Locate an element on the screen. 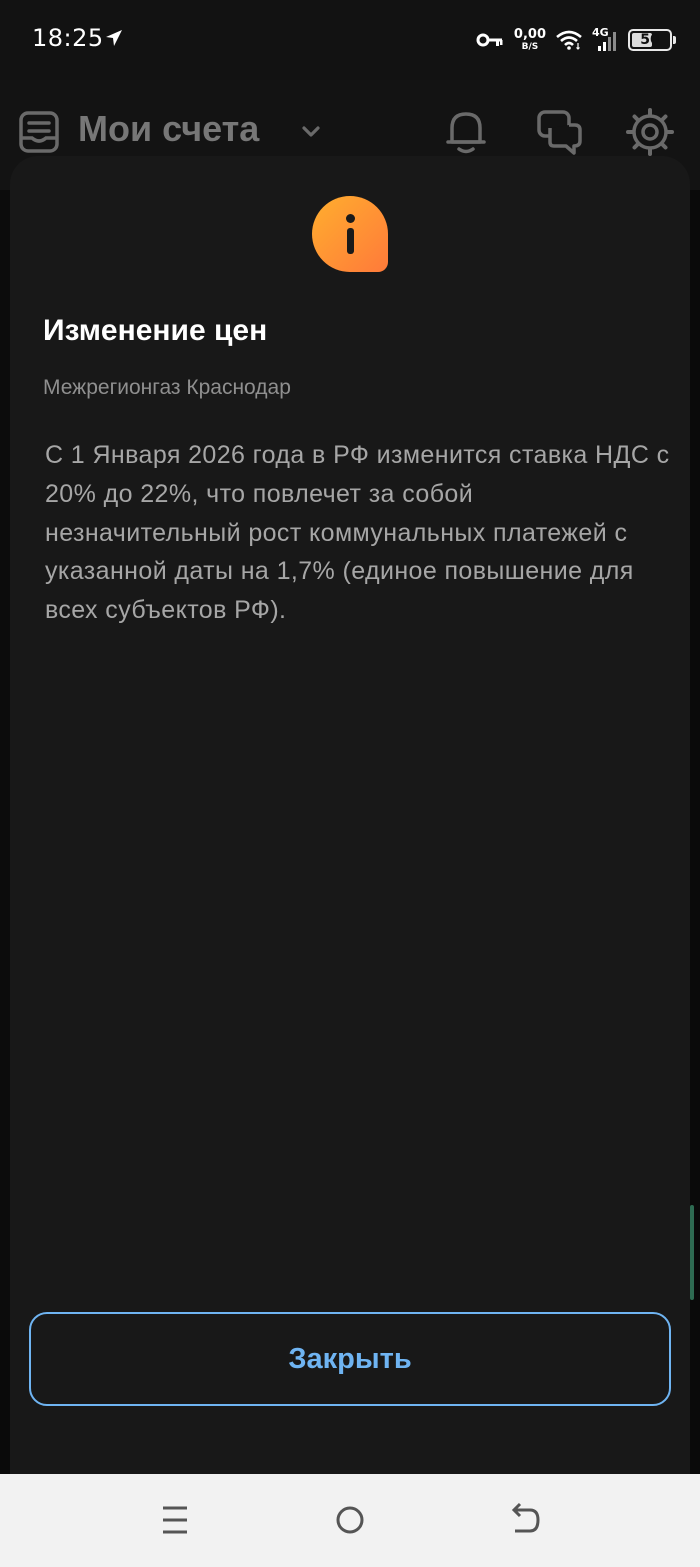  system-nav-bar is located at coordinates (350, 1520).